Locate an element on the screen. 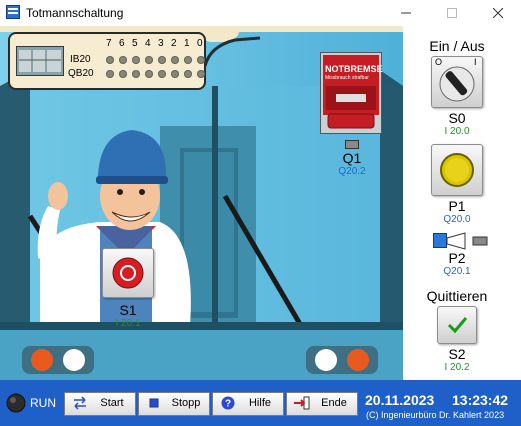 The width and height of the screenshot is (521, 426). red-stop-icon is located at coordinates (128, 273).